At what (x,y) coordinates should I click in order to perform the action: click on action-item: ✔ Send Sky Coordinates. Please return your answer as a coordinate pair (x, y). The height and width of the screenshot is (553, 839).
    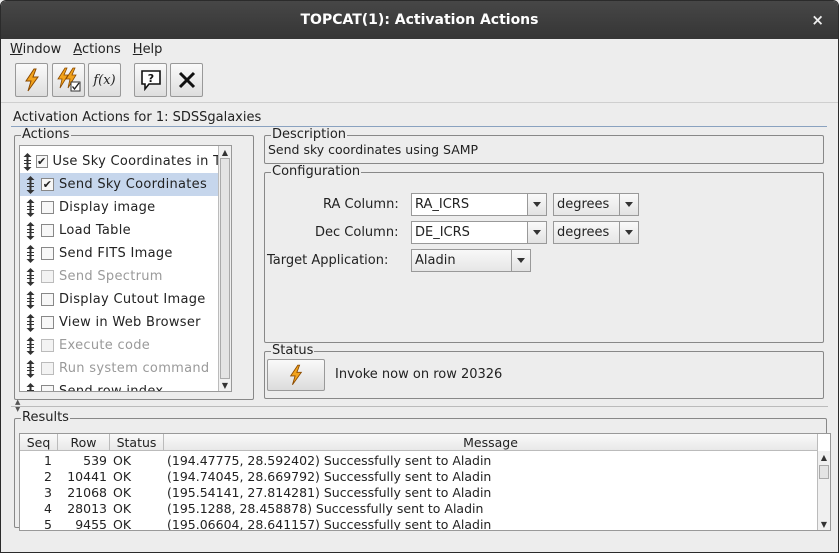
    Looking at the image, I should click on (119, 184).